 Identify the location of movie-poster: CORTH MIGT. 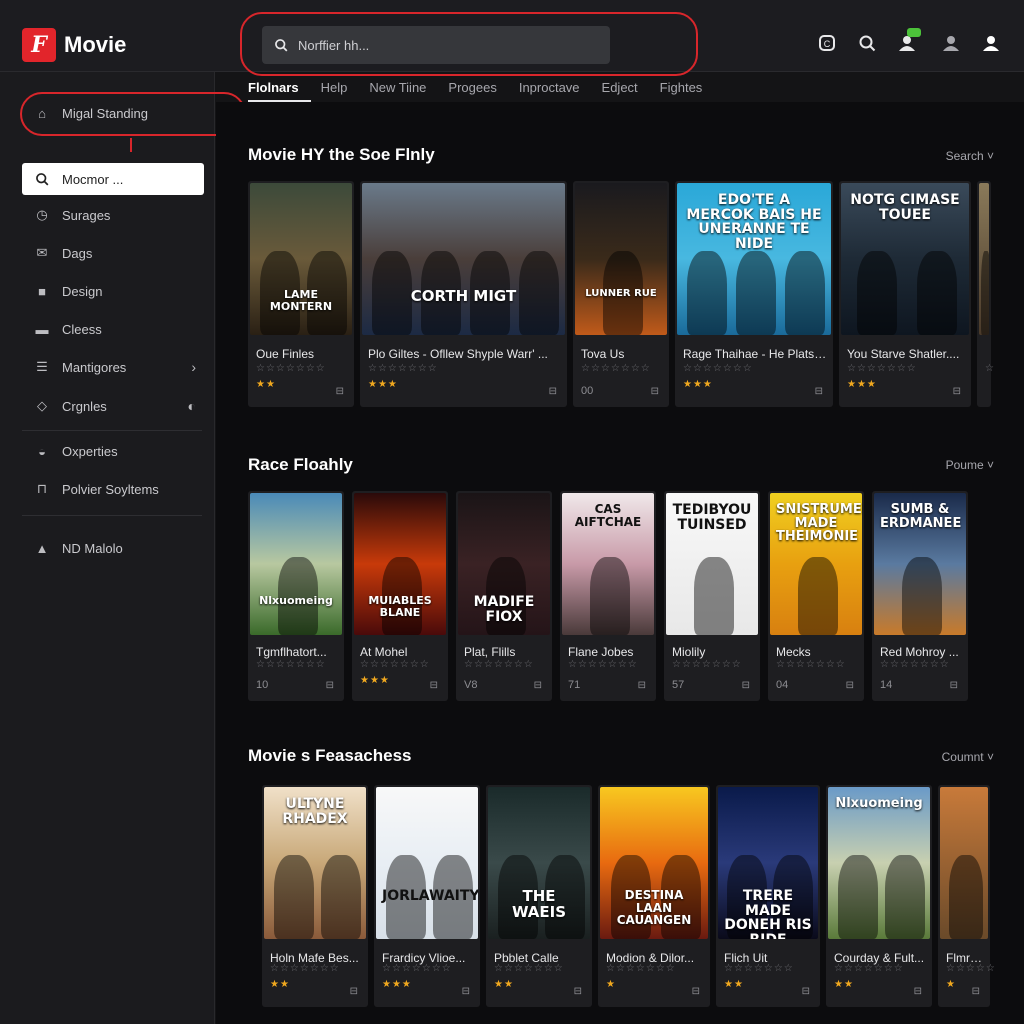
(463, 259).